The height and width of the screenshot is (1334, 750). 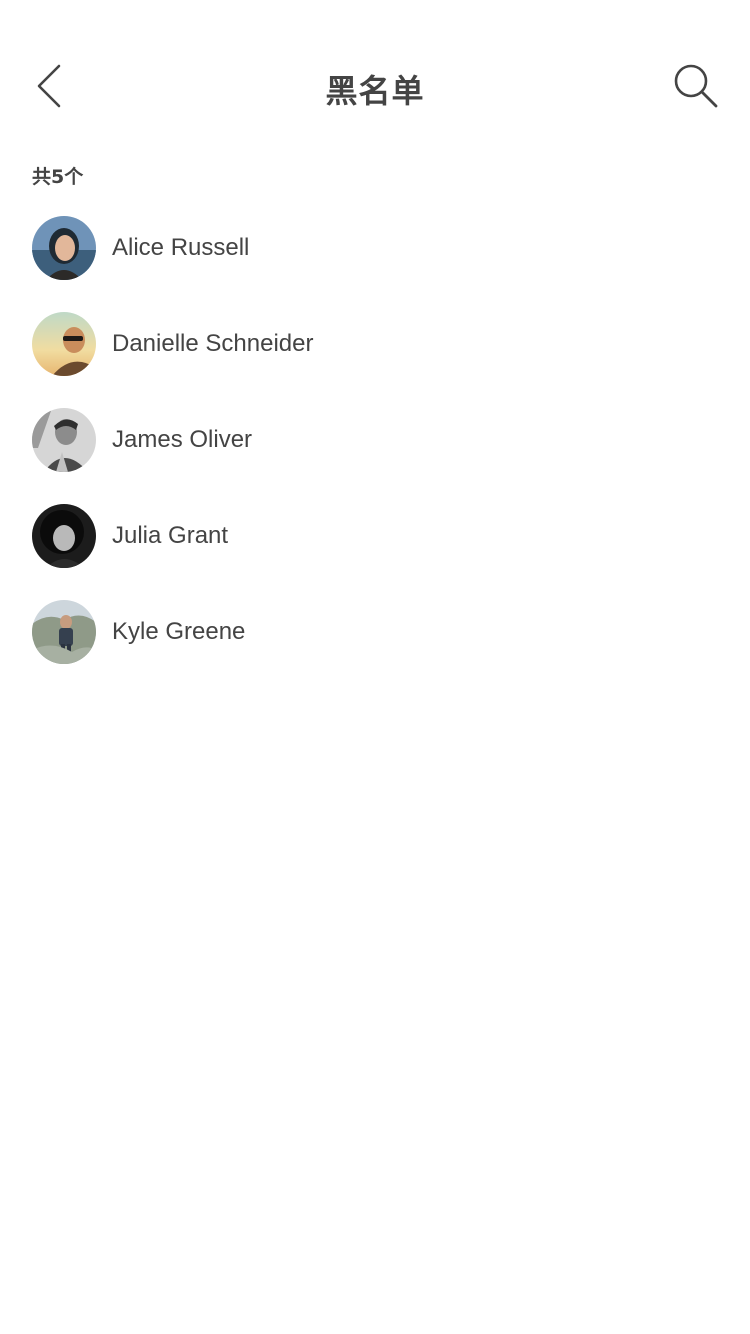 What do you see at coordinates (179, 631) in the screenshot?
I see `user-name: Kyle Greene` at bounding box center [179, 631].